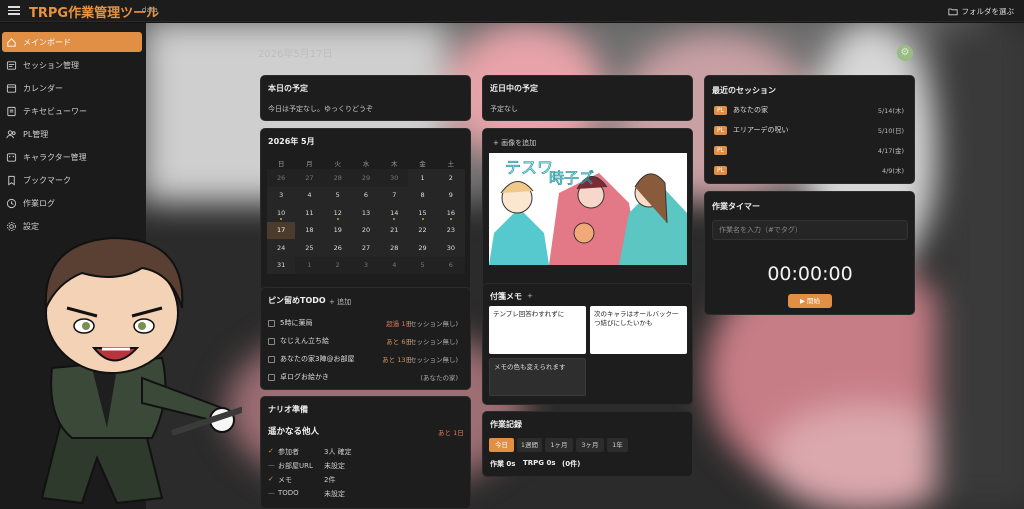  What do you see at coordinates (514, 143) in the screenshot?
I see `add-image-button: + 画像を追加` at bounding box center [514, 143].